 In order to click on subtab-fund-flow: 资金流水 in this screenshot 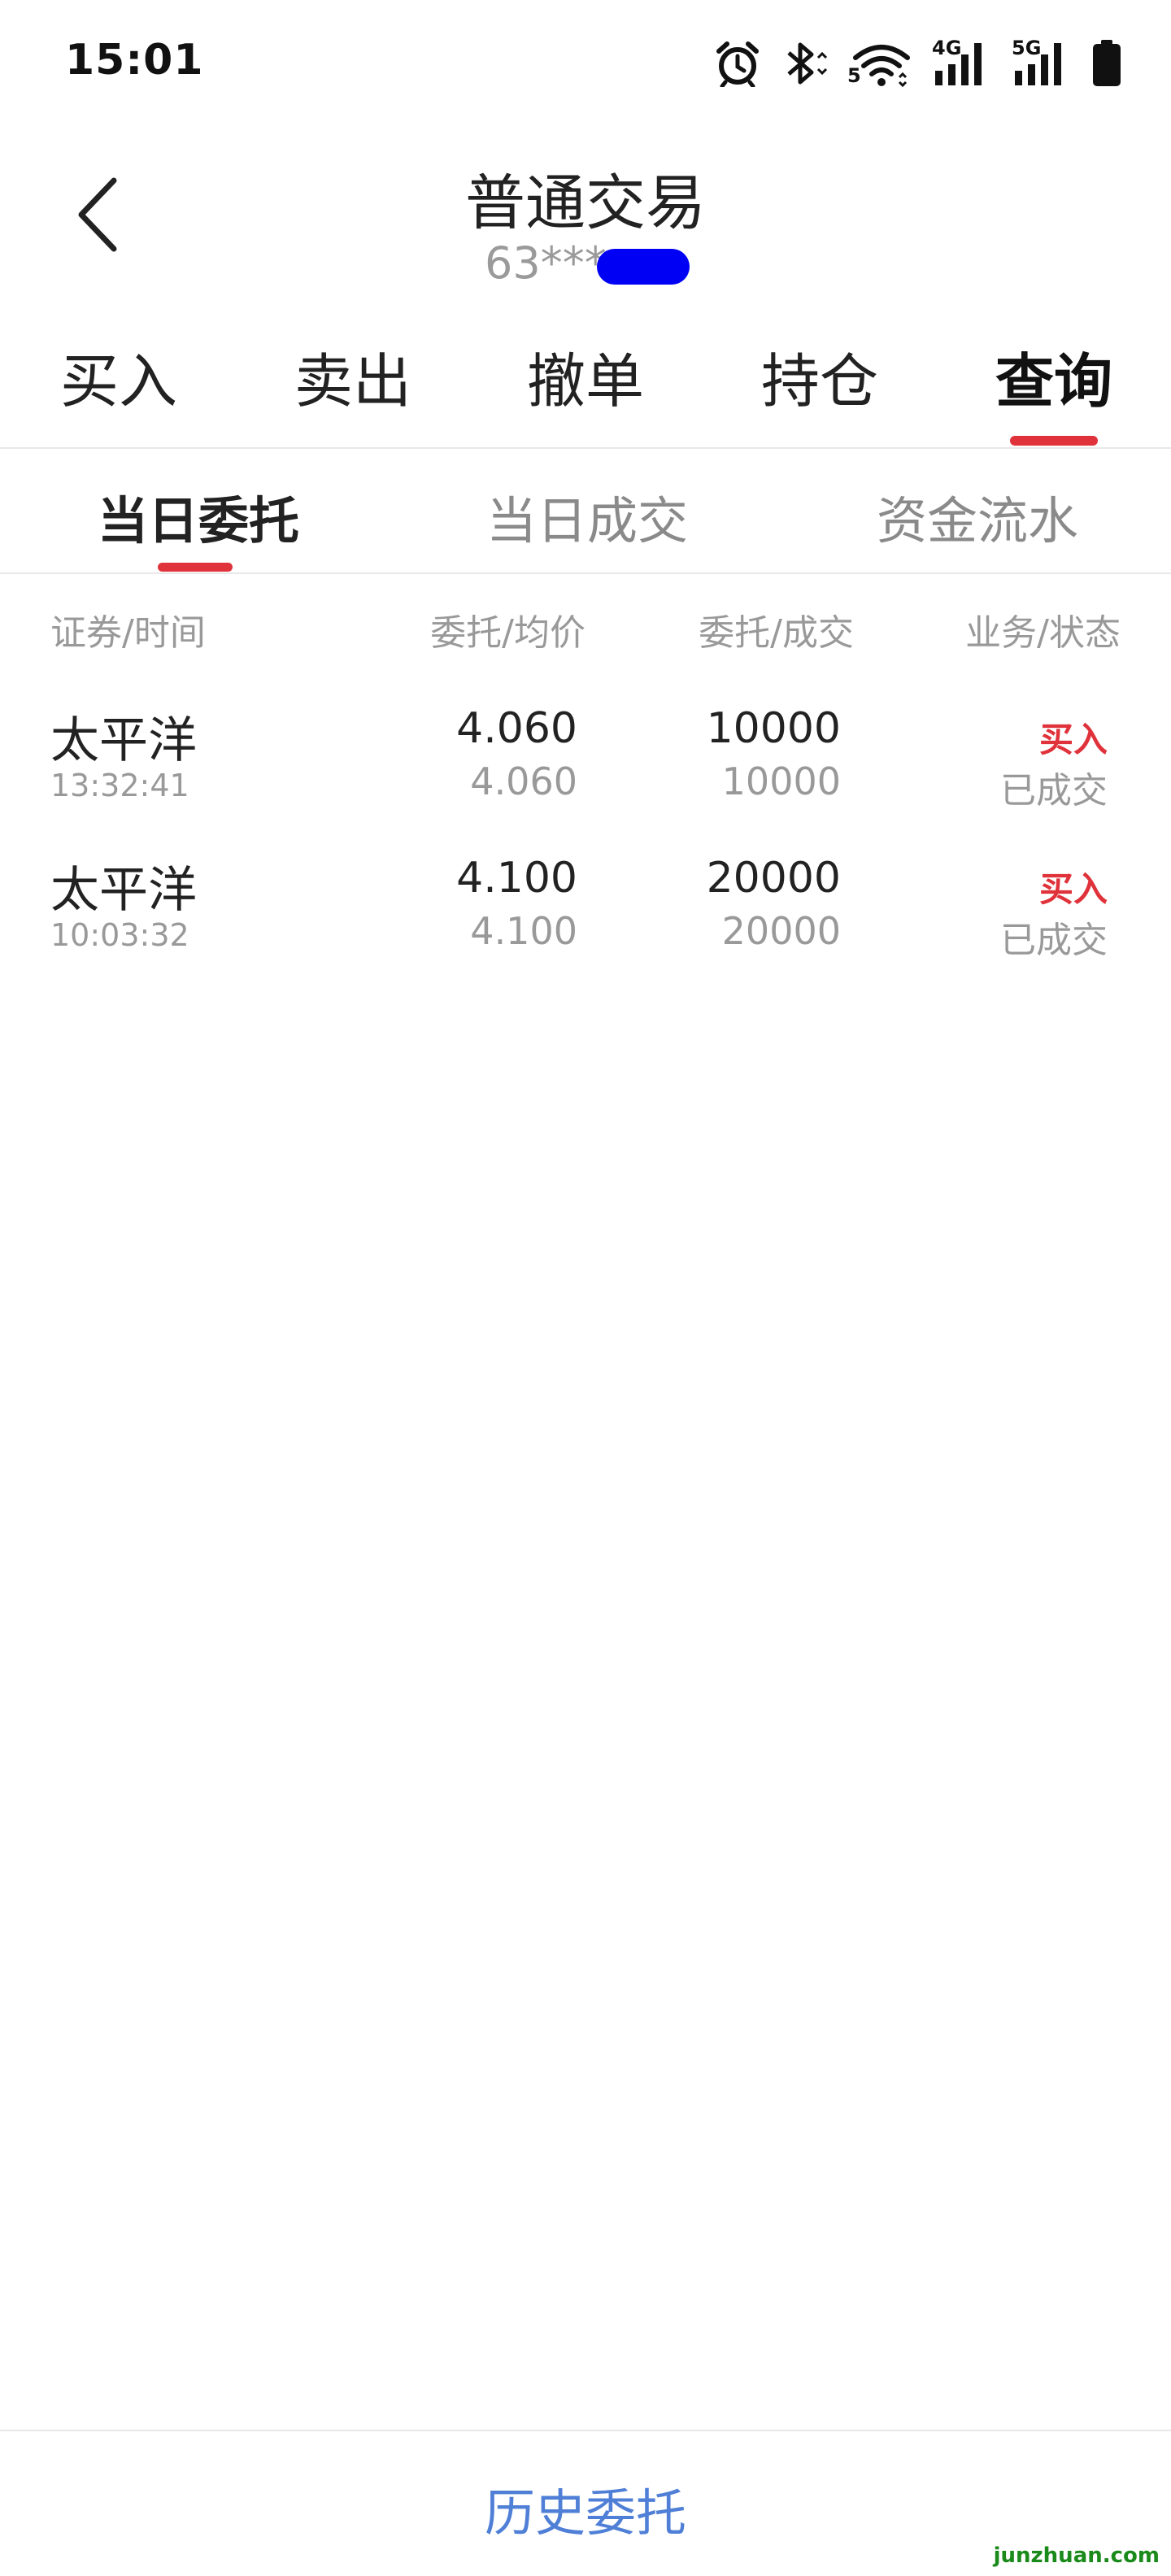, I will do `click(978, 516)`.